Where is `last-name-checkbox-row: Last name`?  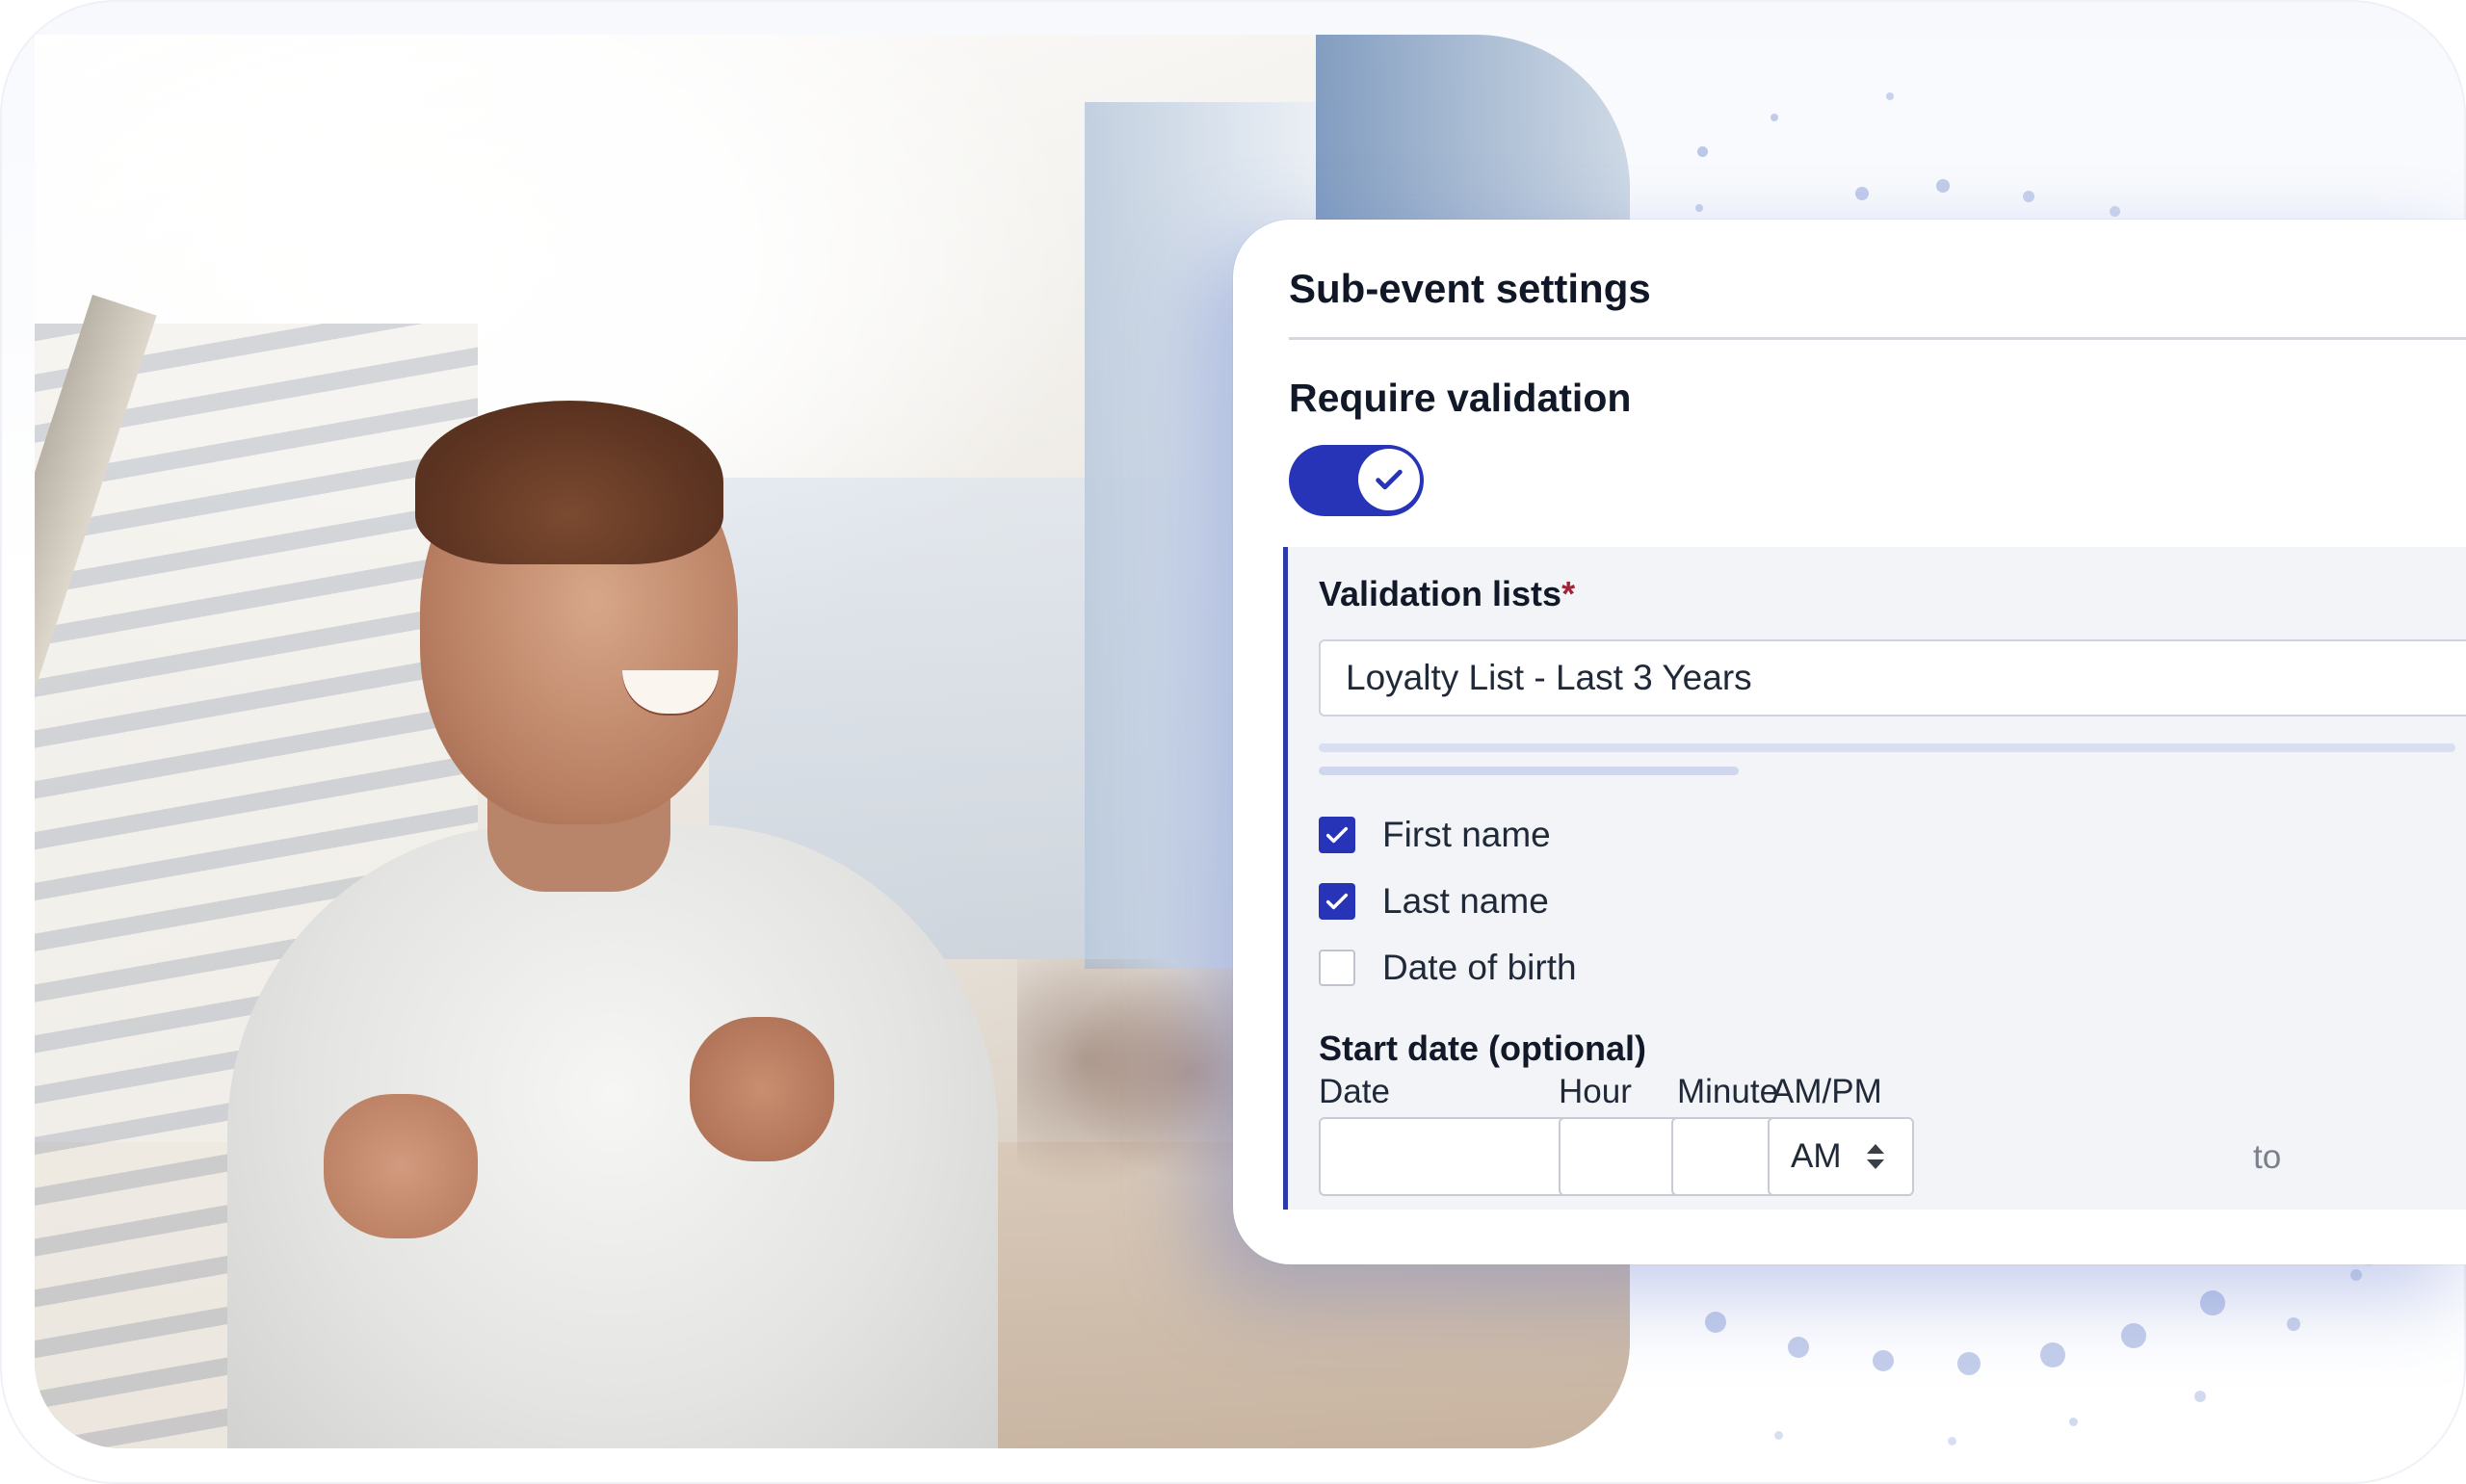 last-name-checkbox-row: Last name is located at coordinates (1434, 901).